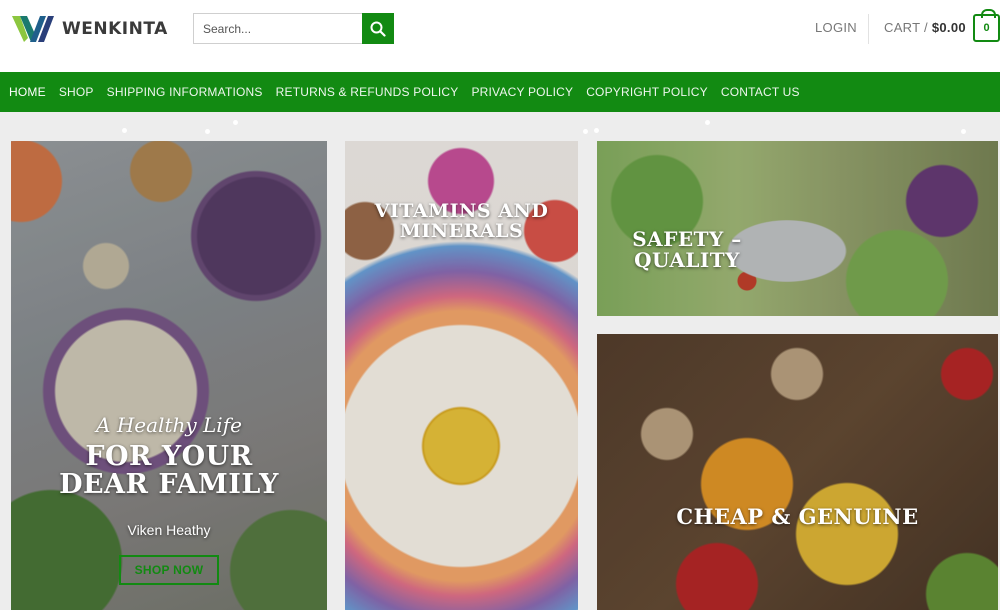 Image resolution: width=1000 pixels, height=610 pixels. I want to click on cart-label: CART /, so click(906, 27).